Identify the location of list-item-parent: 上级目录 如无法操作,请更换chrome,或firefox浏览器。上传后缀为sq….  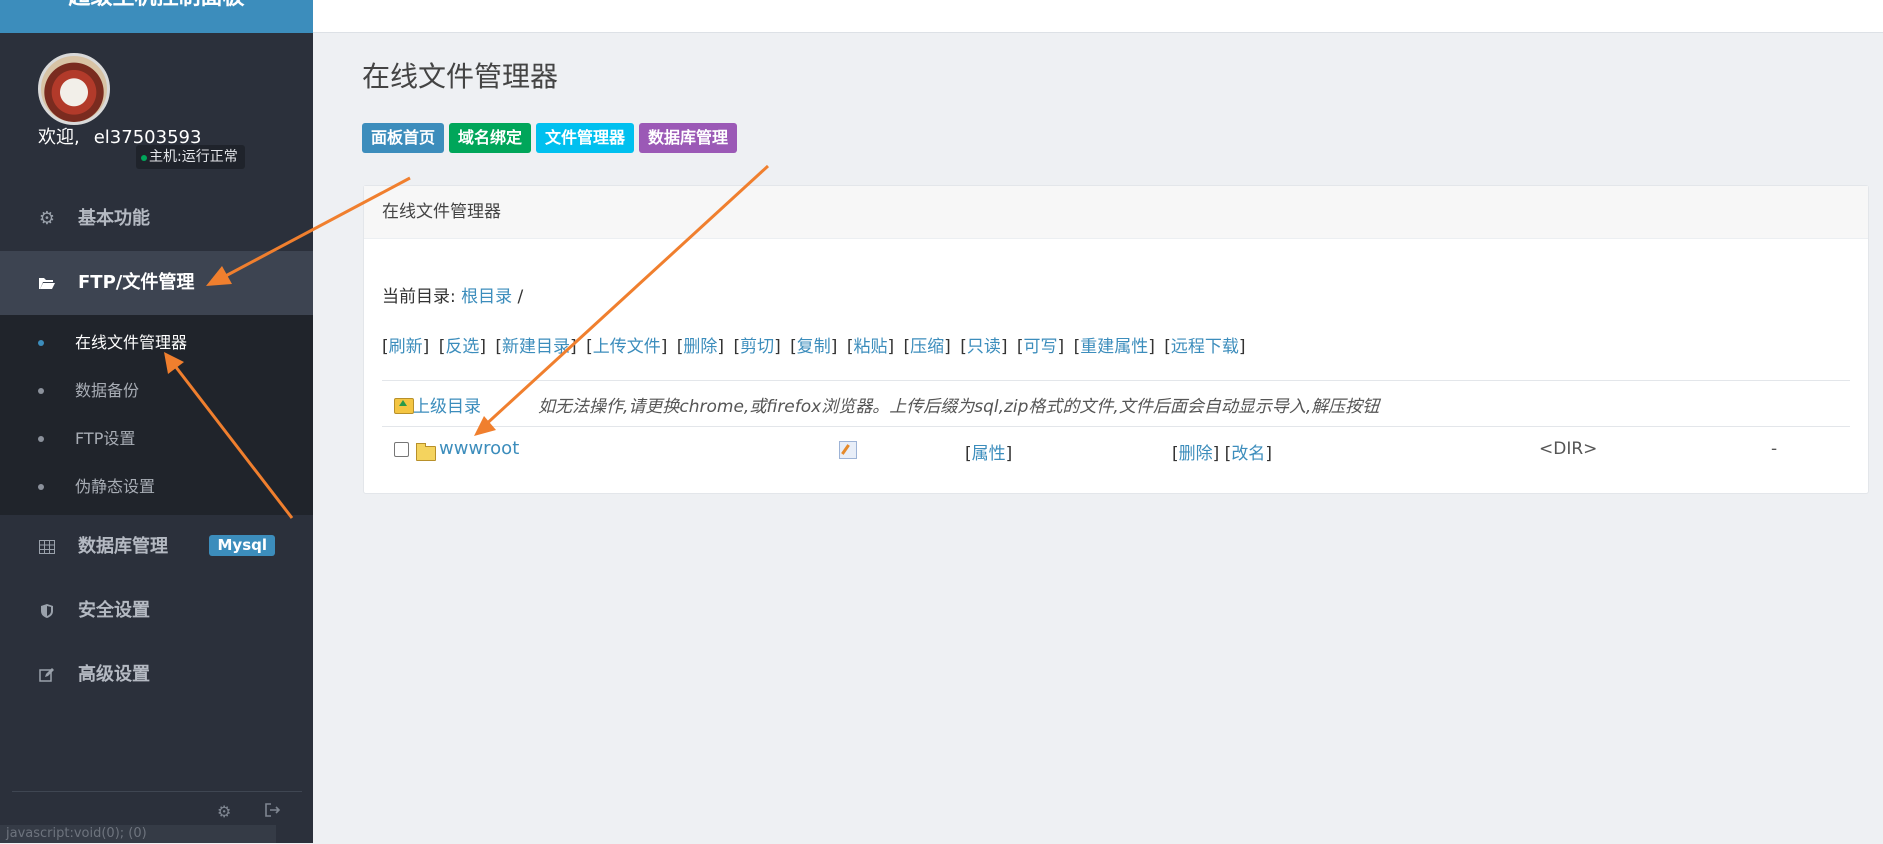
(1116, 404).